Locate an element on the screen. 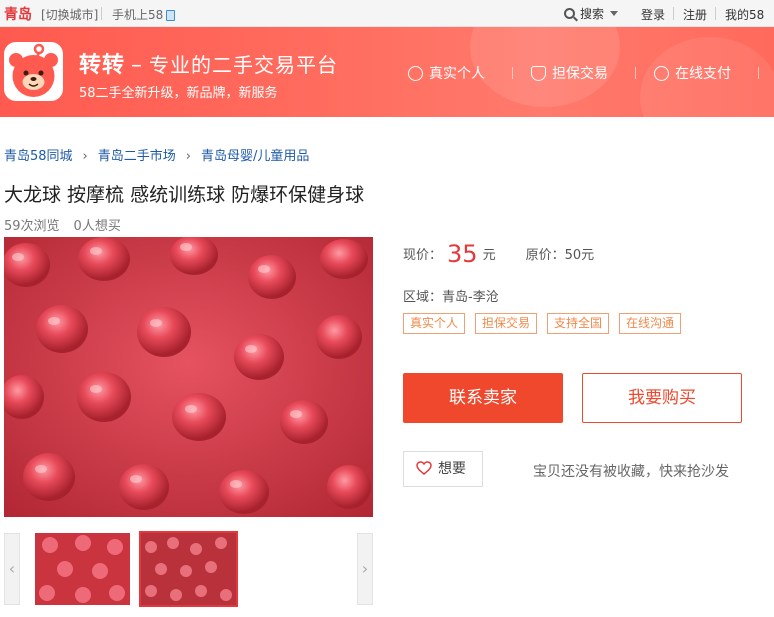 This screenshot has height=617, width=774. breadcrumb-item: 青岛58同城 is located at coordinates (38, 156).